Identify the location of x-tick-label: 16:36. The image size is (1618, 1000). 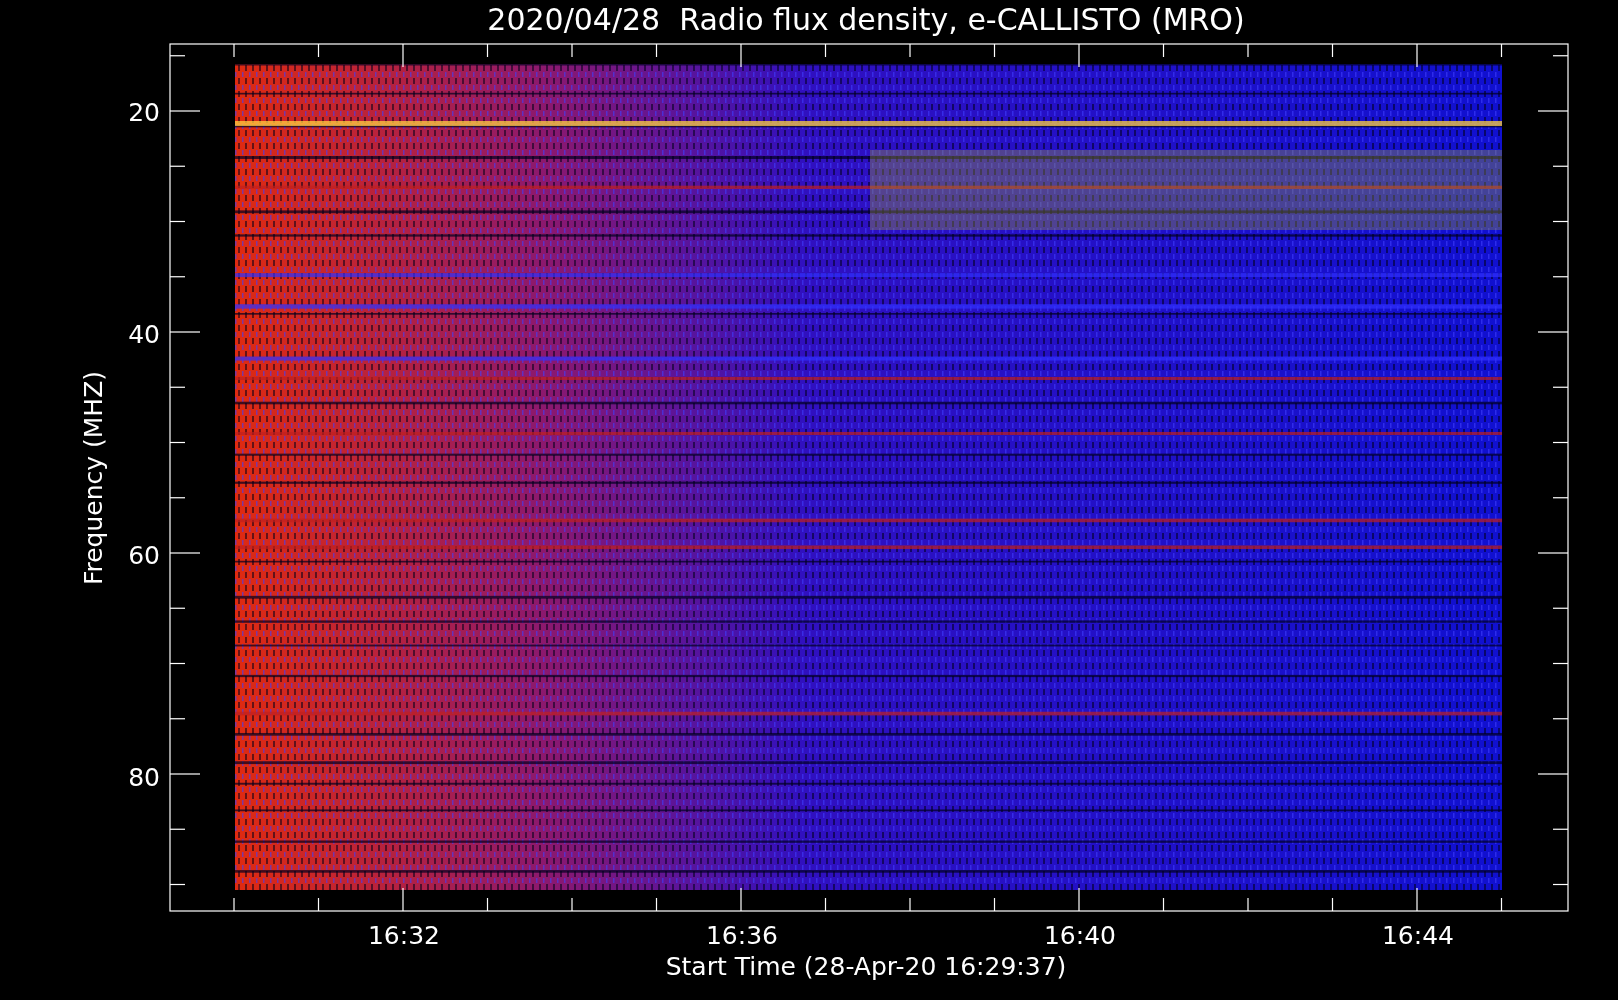
(742, 935).